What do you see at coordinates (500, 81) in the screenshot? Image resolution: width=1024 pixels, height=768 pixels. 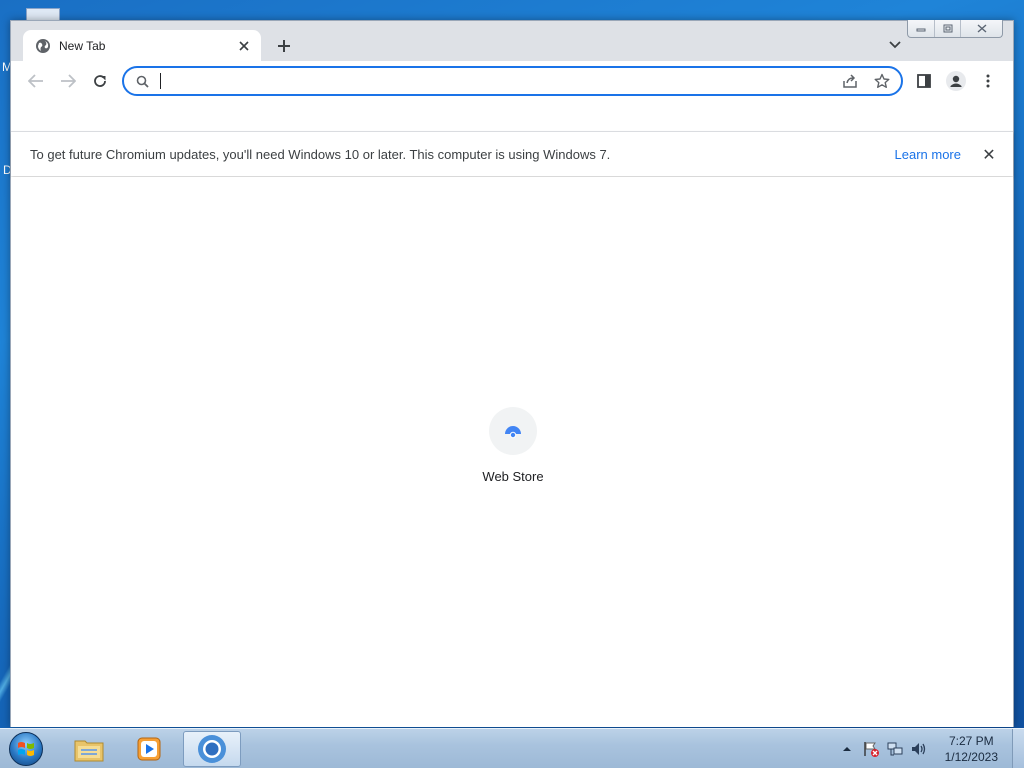 I see `address-input` at bounding box center [500, 81].